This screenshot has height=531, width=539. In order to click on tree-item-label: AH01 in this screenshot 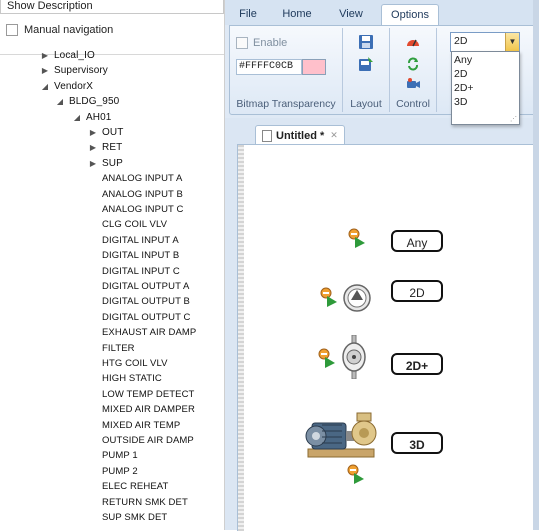, I will do `click(99, 117)`.